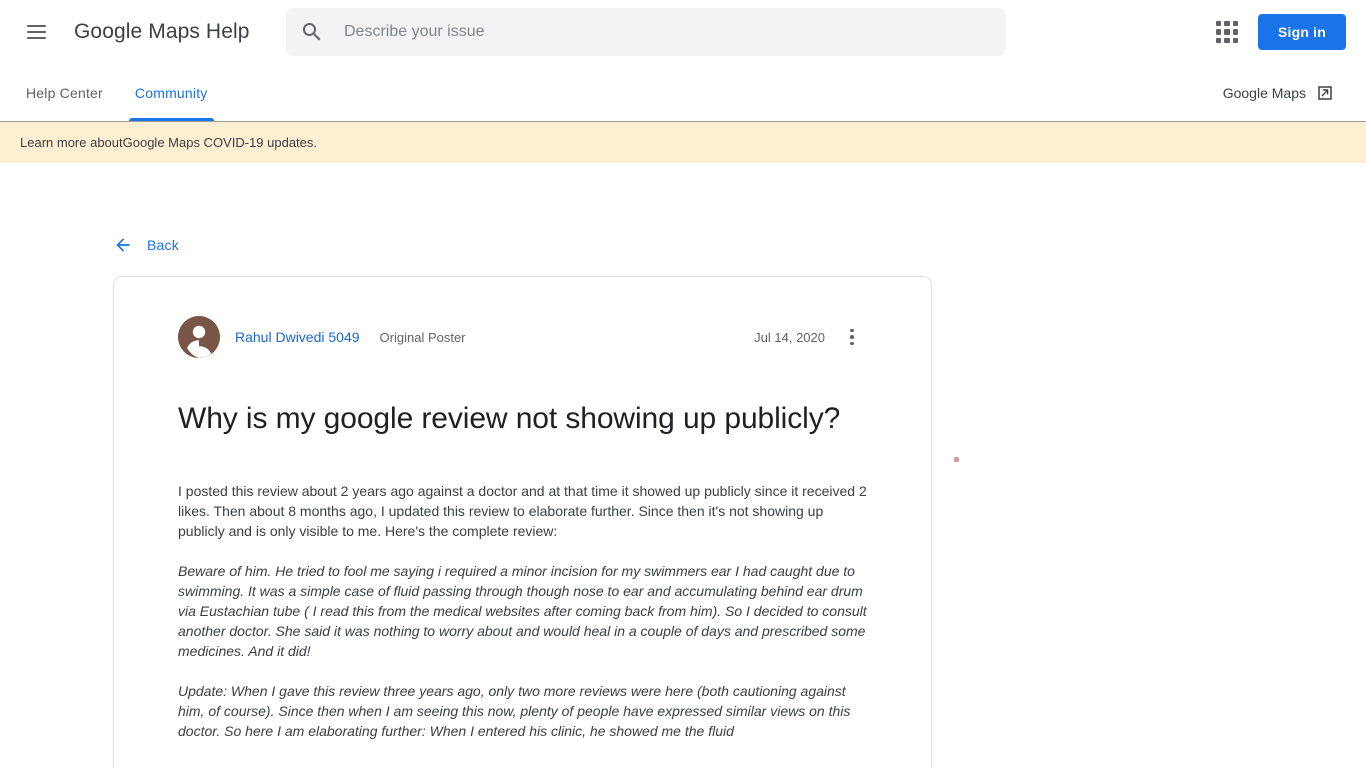  I want to click on google-maps-external-link: Google Maps, so click(1284, 92).